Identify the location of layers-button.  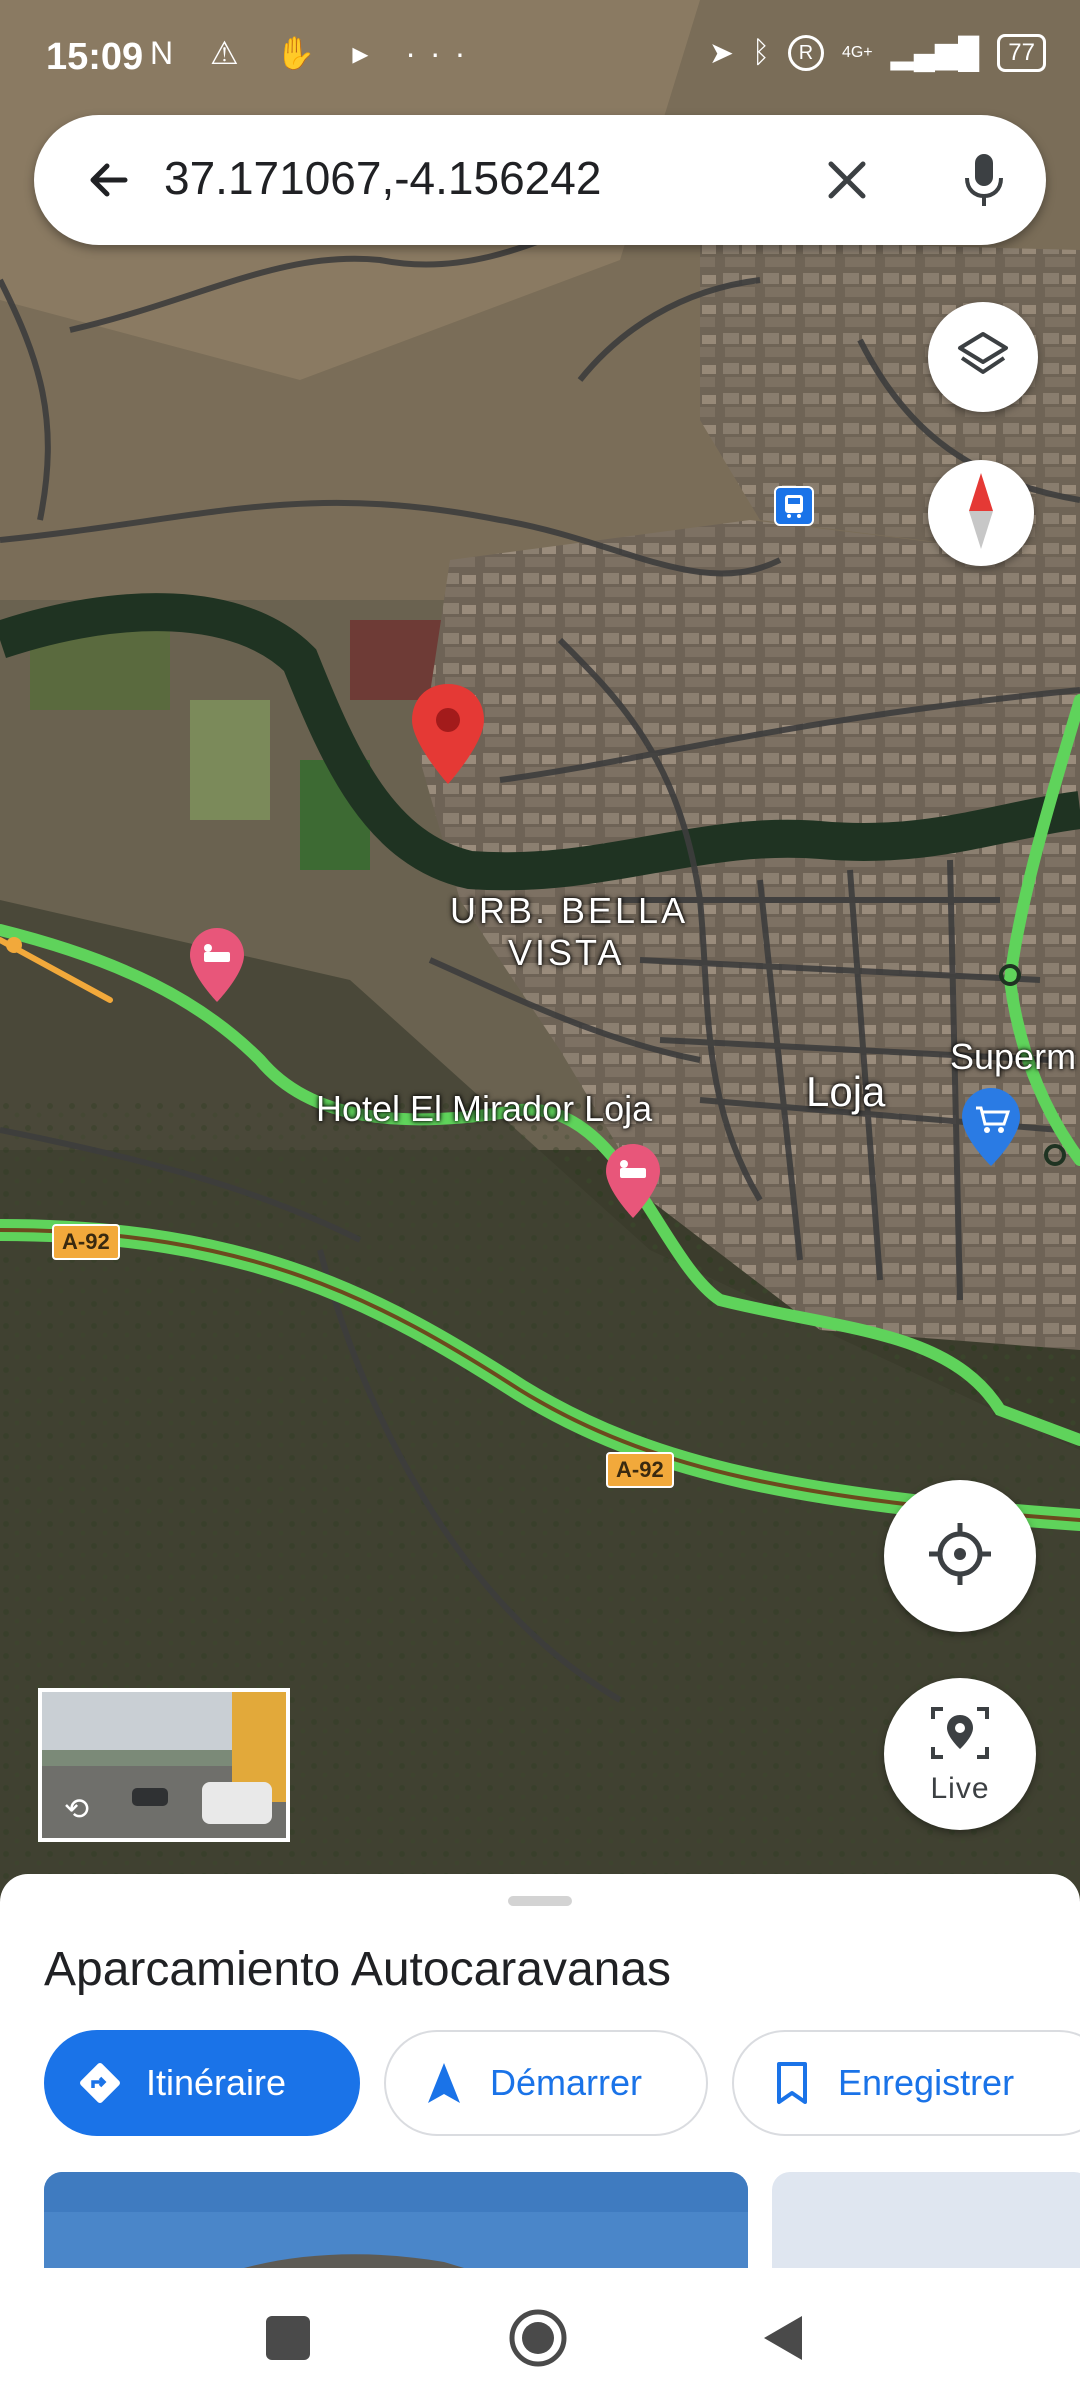
(983, 357).